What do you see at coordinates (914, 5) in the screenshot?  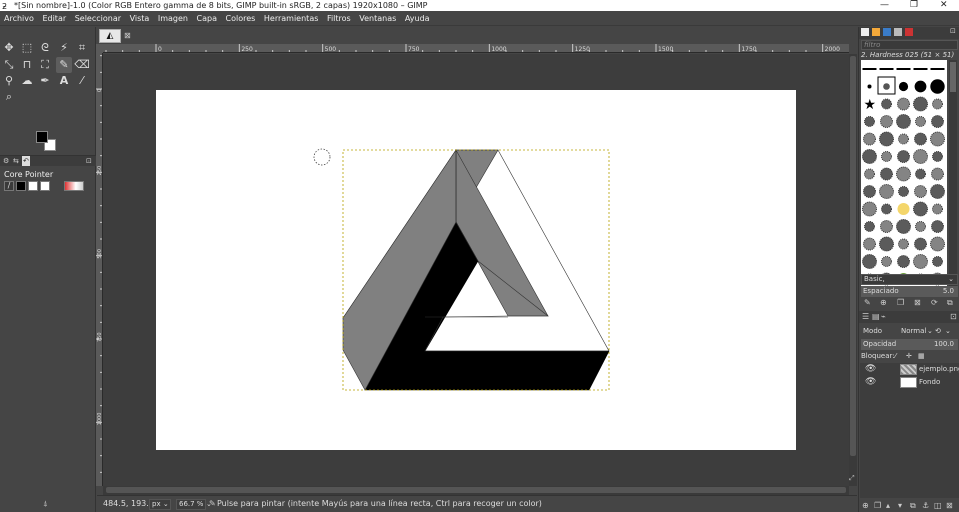 I see `maximize-button: ❐` at bounding box center [914, 5].